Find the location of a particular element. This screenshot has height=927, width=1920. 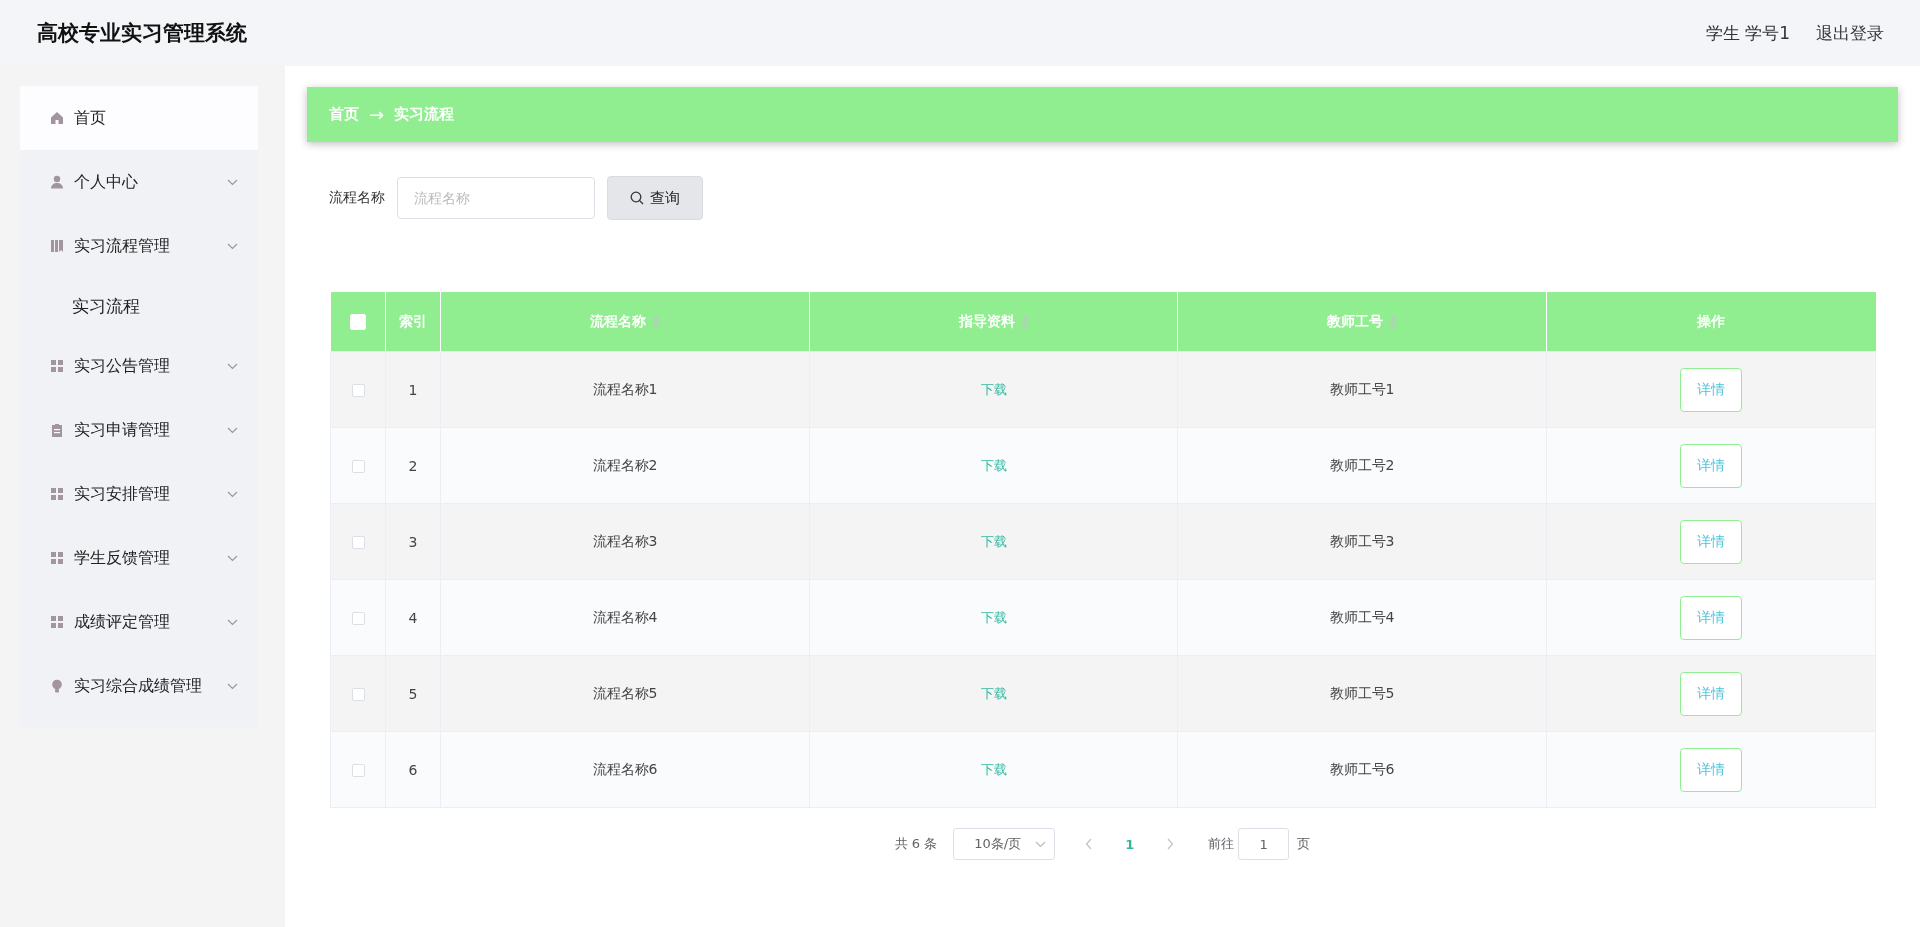

submenu-item: 实习流程 is located at coordinates (139, 306).